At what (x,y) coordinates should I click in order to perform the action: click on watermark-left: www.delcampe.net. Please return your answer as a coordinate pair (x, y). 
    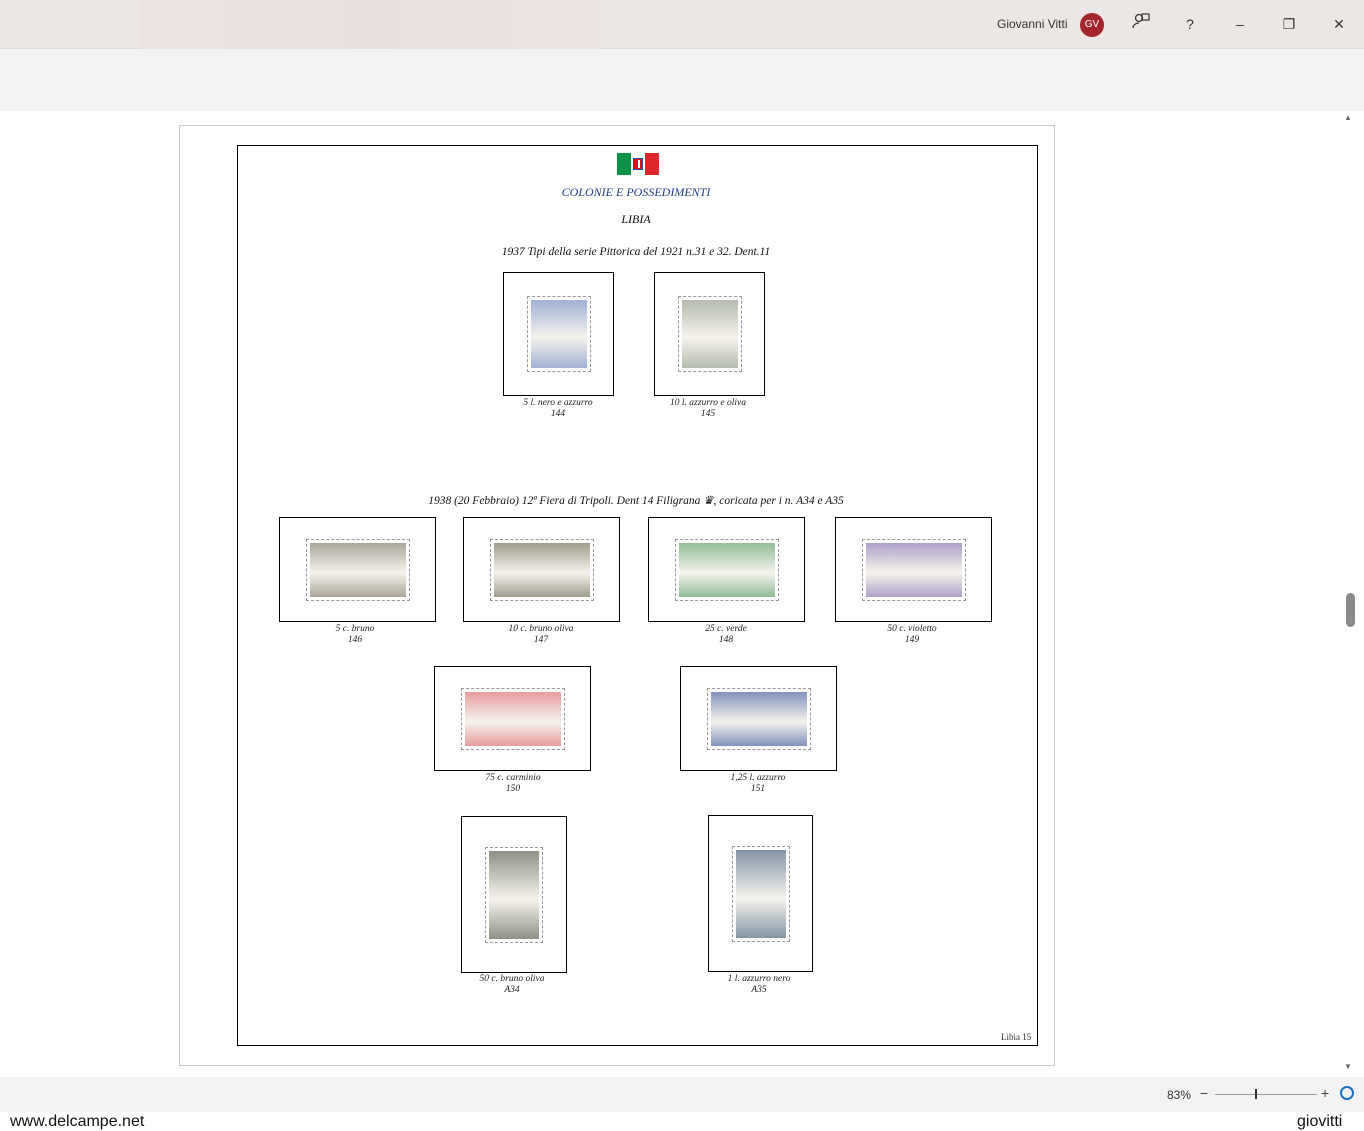
    Looking at the image, I should click on (77, 1121).